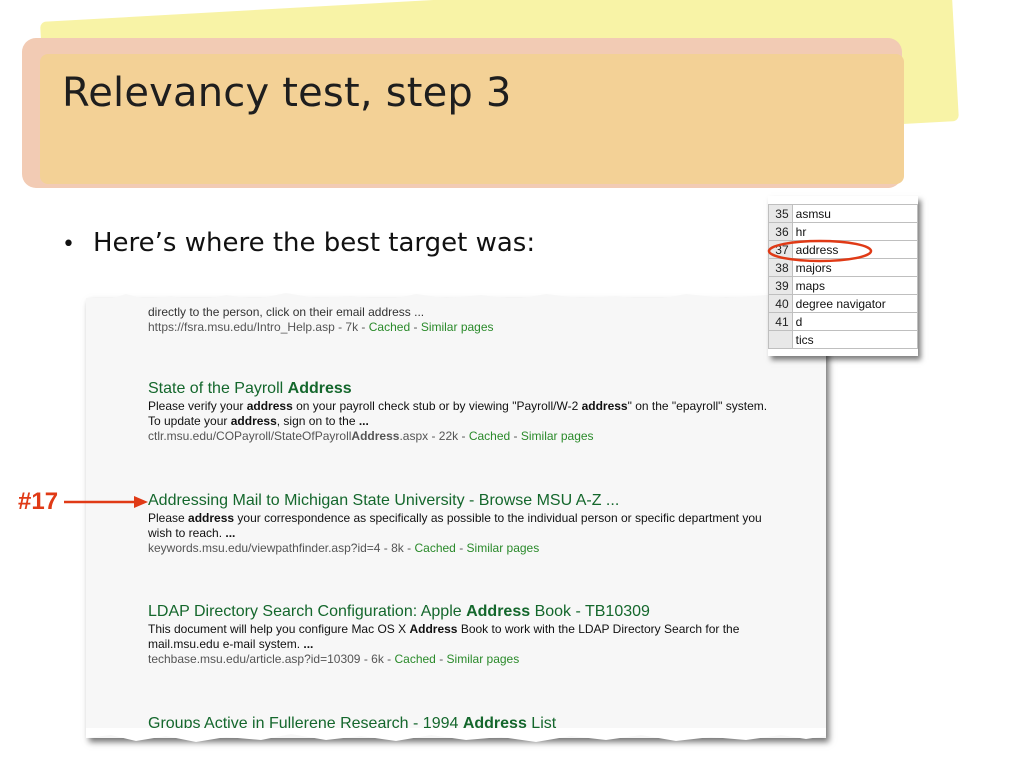 The width and height of the screenshot is (1024, 768). What do you see at coordinates (854, 213) in the screenshot?
I see `row-value: asmsu` at bounding box center [854, 213].